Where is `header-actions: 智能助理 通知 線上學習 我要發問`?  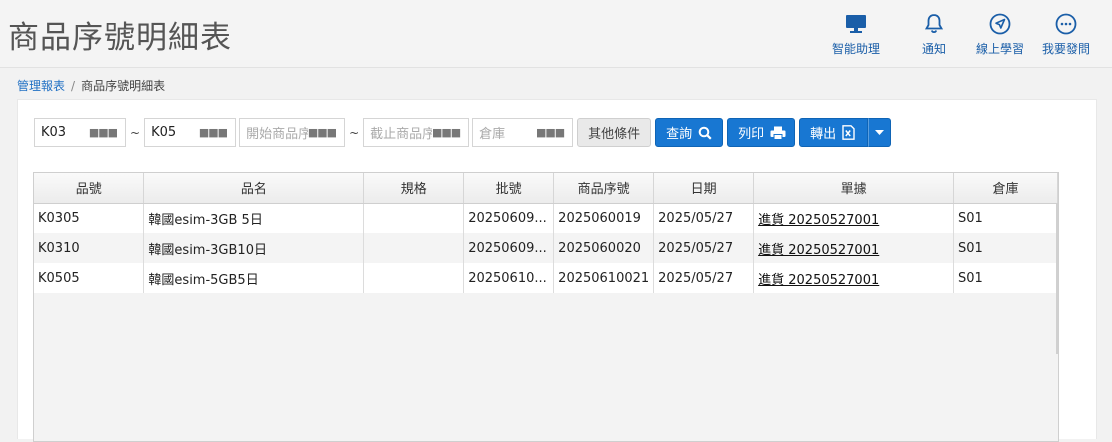 header-actions: 智能助理 通知 線上學習 我要發問 is located at coordinates (961, 34).